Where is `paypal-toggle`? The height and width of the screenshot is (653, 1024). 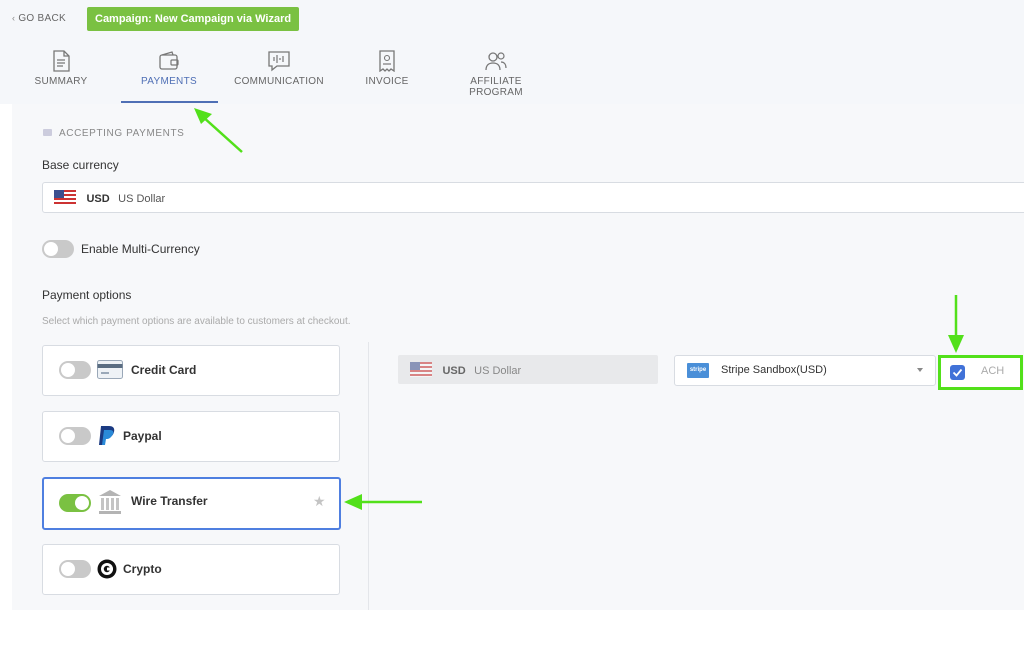
paypal-toggle is located at coordinates (75, 436).